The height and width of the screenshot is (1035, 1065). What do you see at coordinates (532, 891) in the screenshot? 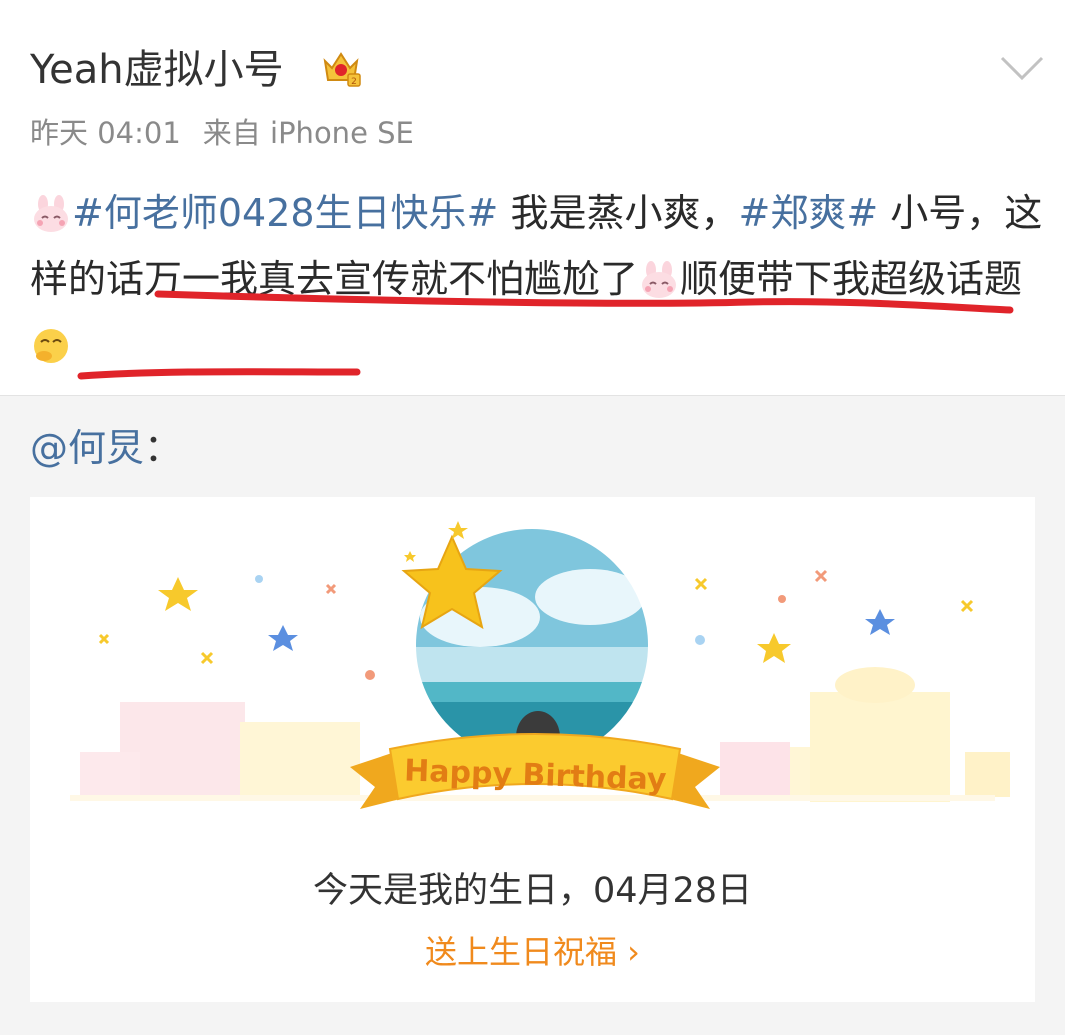
I see `birthday-message: 今天是我的生日，04月28日` at bounding box center [532, 891].